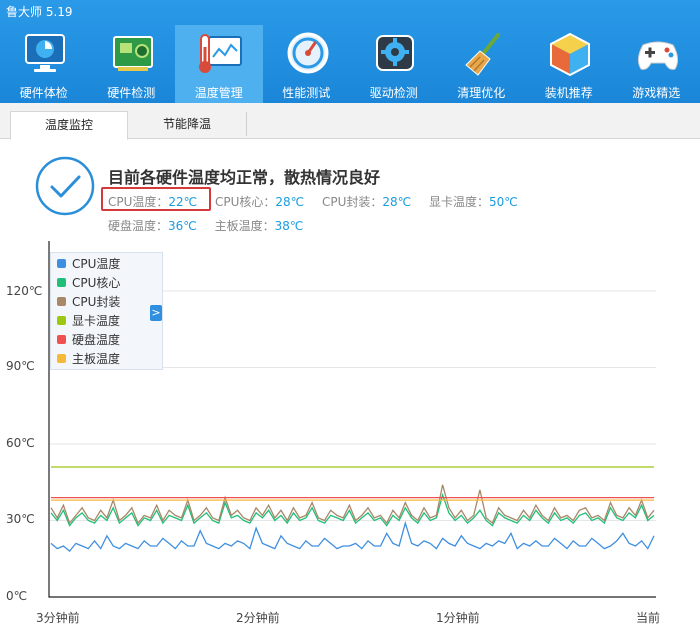  I want to click on legend-item-cpu-temp: CPU温度, so click(88, 263).